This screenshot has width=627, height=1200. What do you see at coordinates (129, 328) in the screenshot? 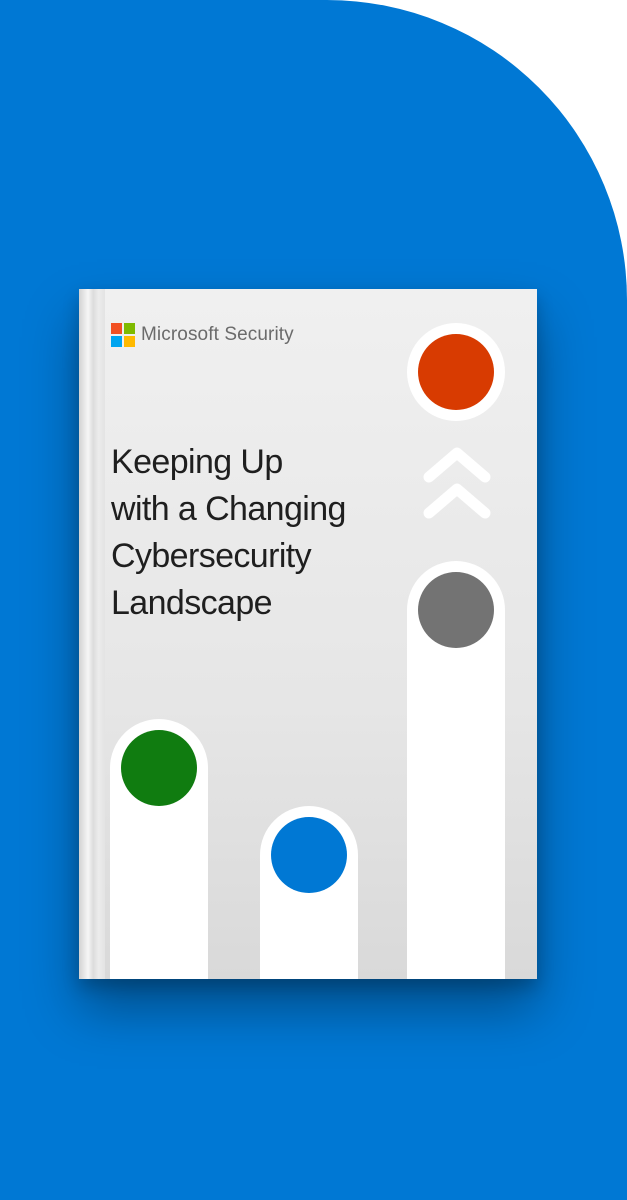
I see `logo-square-green` at bounding box center [129, 328].